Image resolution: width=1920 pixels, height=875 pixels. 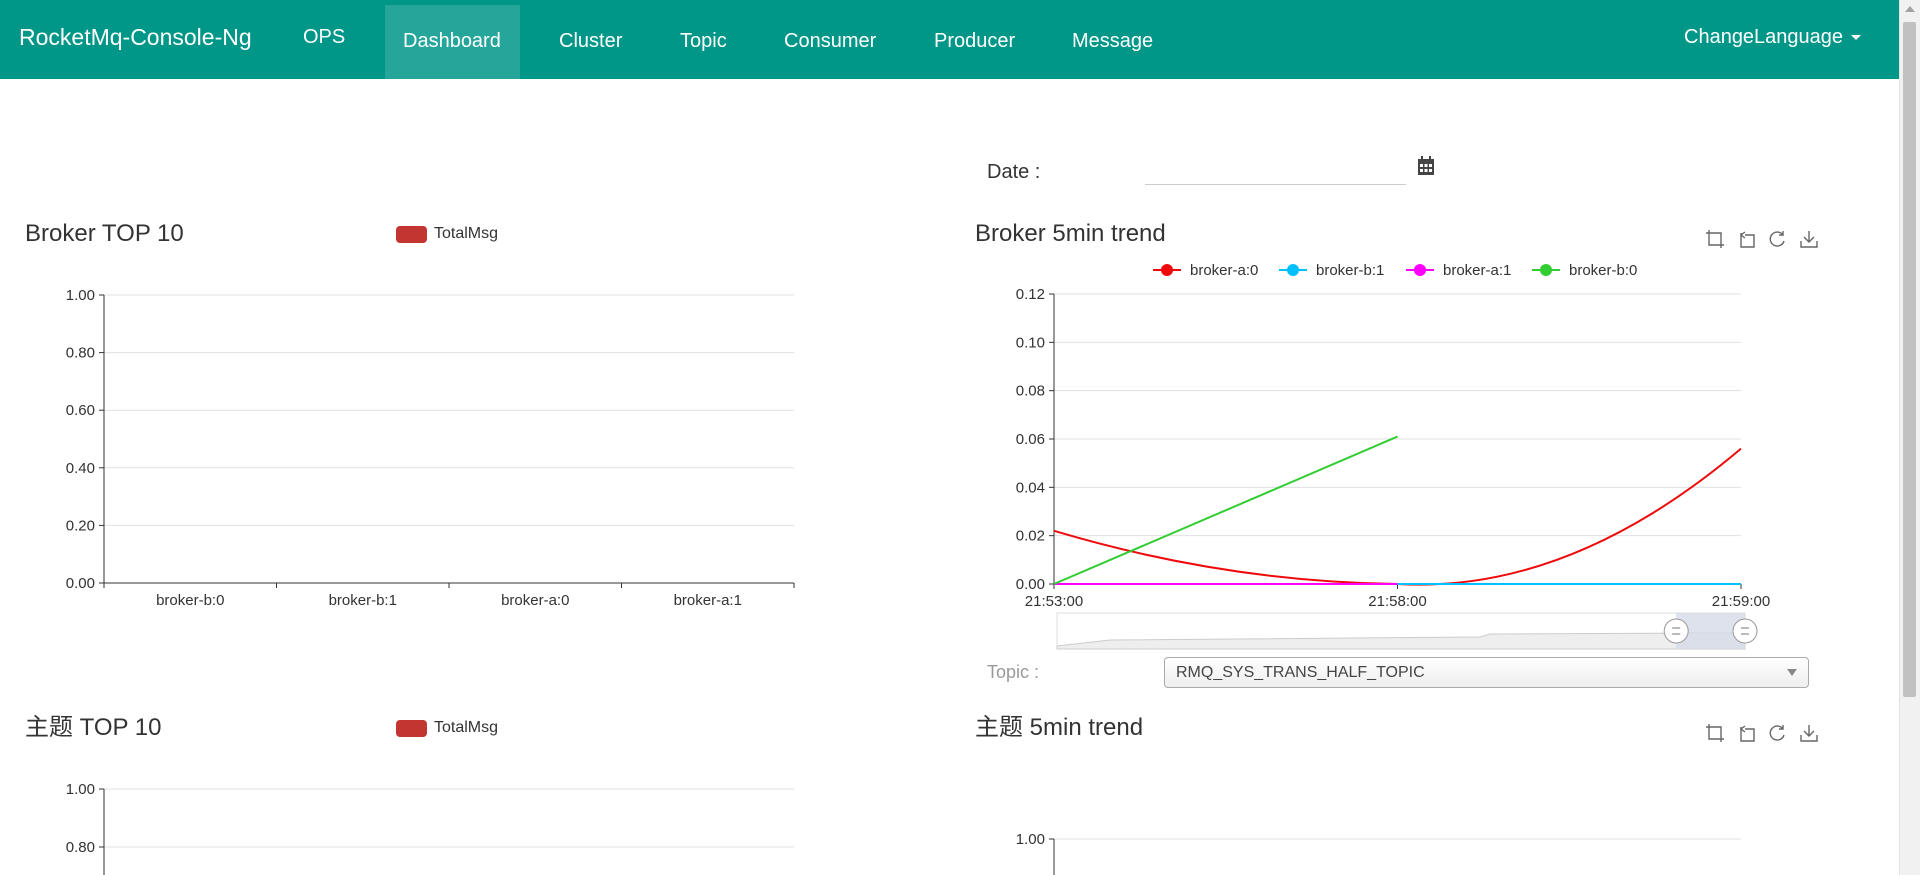 I want to click on legend-label: broker-b:0, so click(x=1603, y=270).